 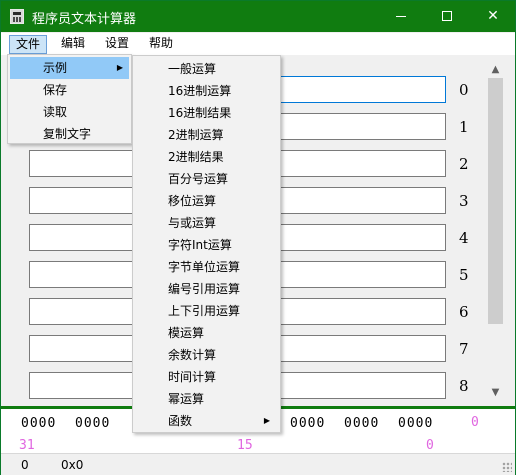 I want to click on example-item: 字节单位运算, so click(x=206, y=267).